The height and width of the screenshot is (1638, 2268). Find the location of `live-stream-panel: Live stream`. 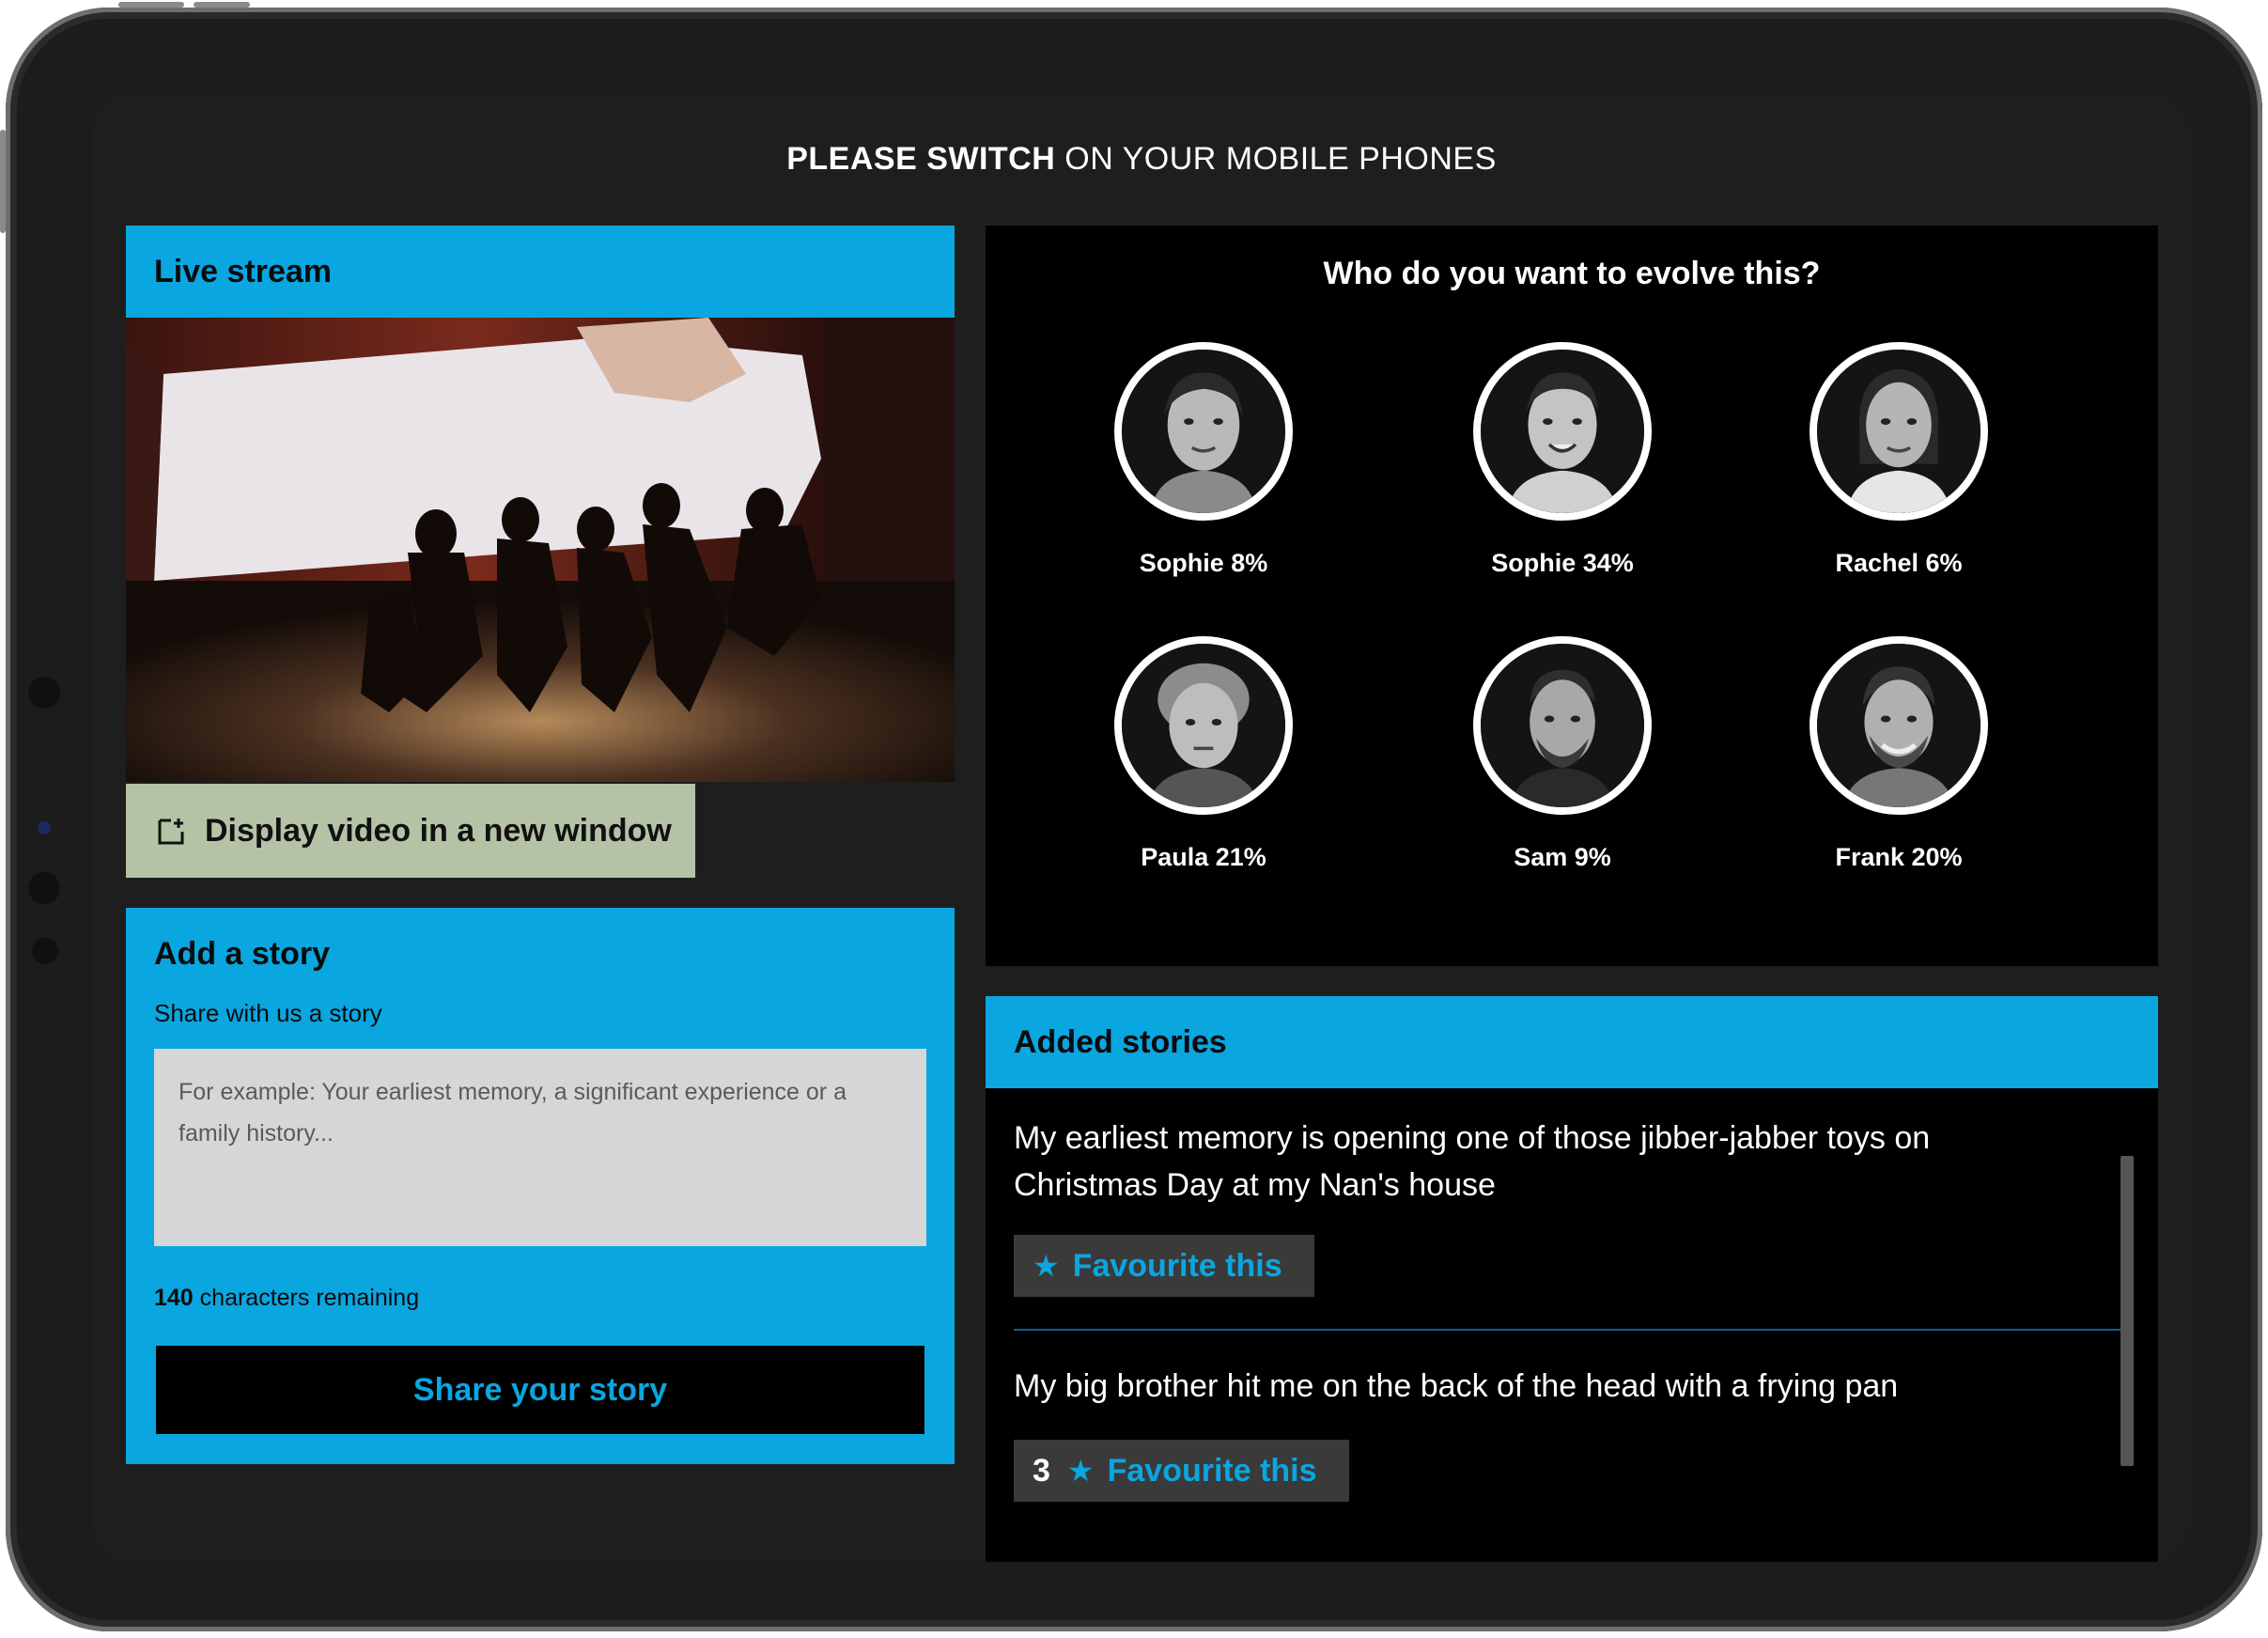

live-stream-panel: Live stream is located at coordinates (540, 504).